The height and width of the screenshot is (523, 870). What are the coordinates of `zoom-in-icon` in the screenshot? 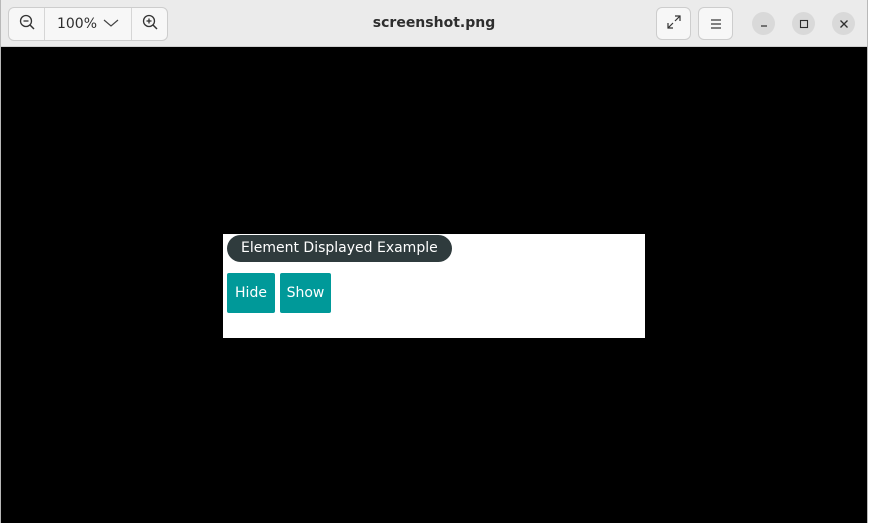 It's located at (150, 24).